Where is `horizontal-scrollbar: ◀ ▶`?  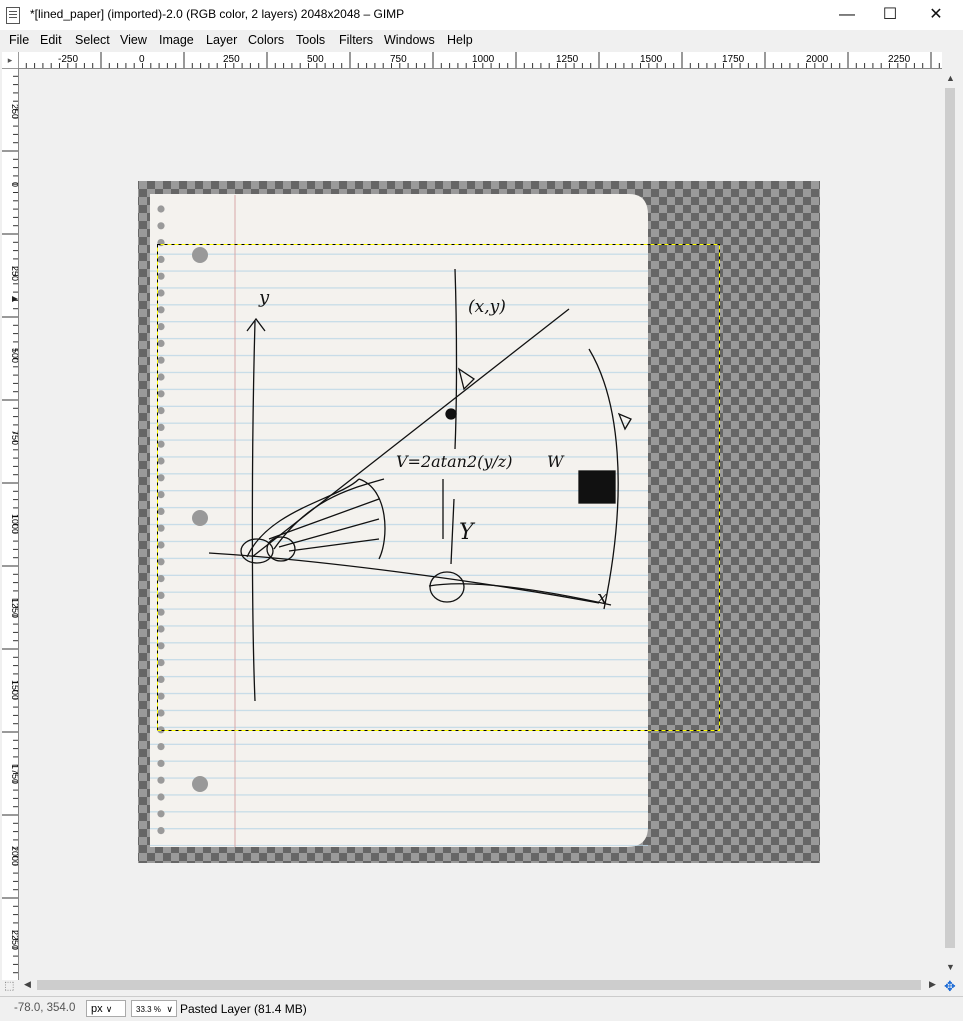 horizontal-scrollbar: ◀ ▶ is located at coordinates (480, 985).